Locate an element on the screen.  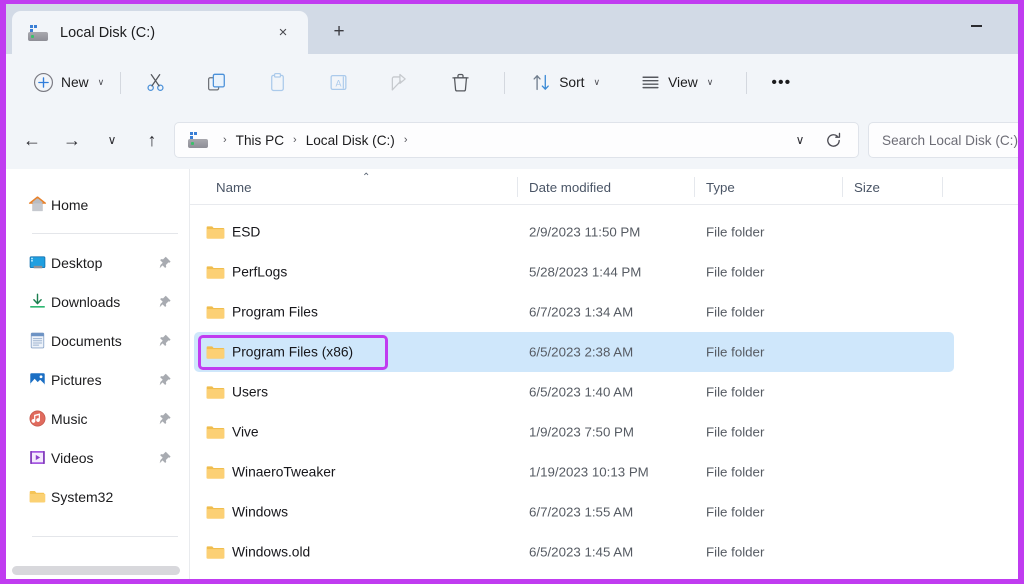
cut-button is located at coordinates (155, 83).